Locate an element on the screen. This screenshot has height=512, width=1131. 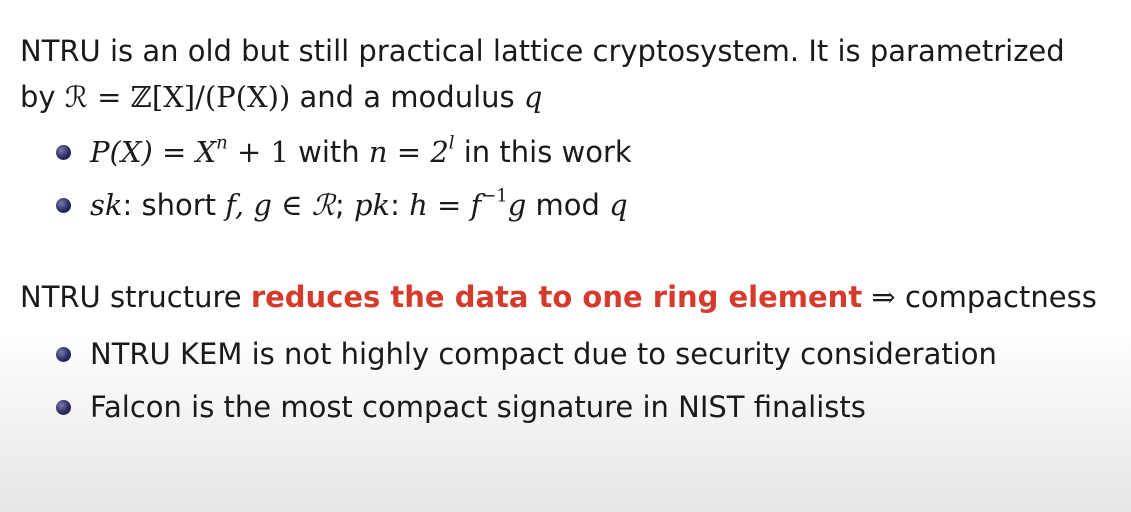
bullet-text: in this work is located at coordinates (543, 152).